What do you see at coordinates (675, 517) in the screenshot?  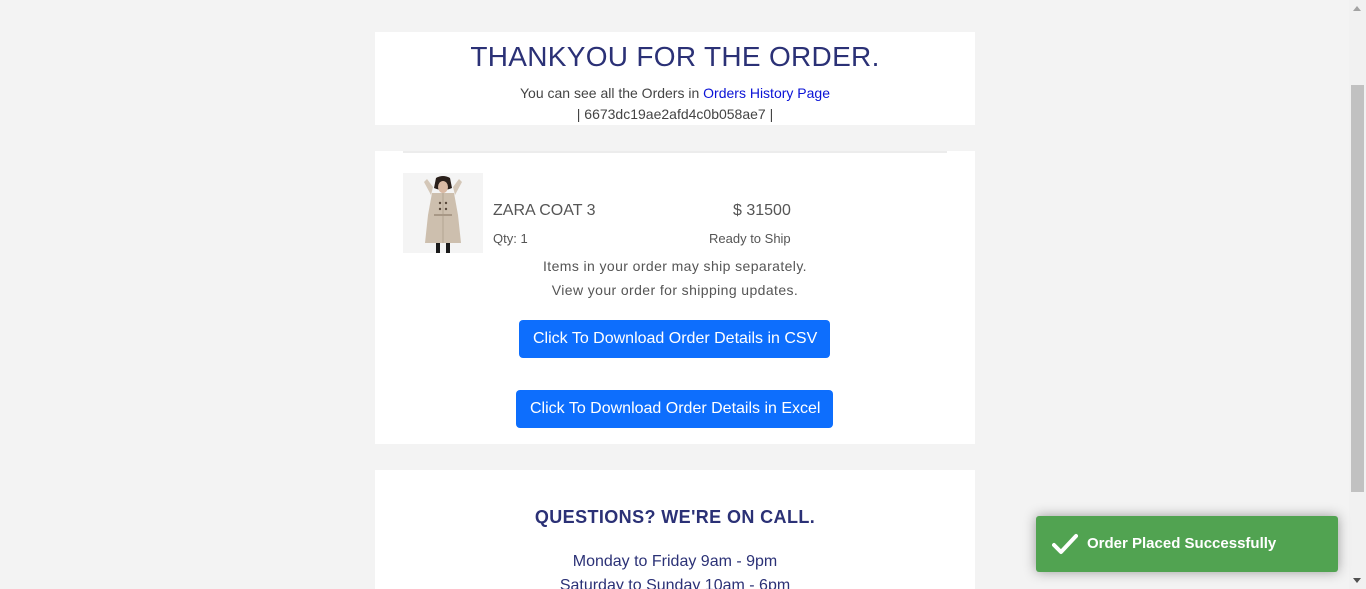 I see `support-title: QUESTIONS? WE'RE ON CALL.` at bounding box center [675, 517].